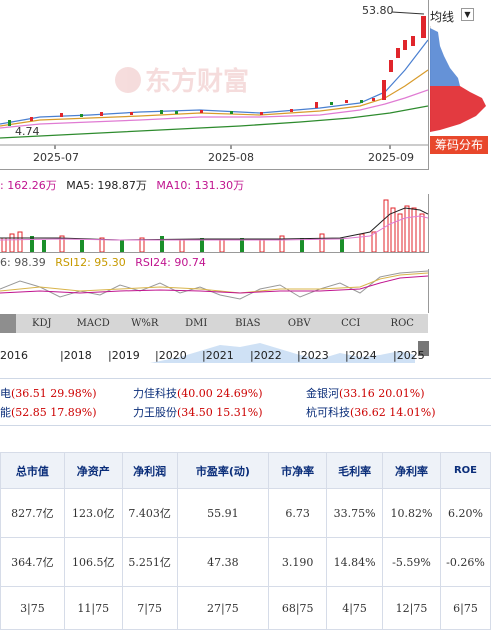  What do you see at coordinates (171, 355) in the screenshot?
I see `year-label: |2020` at bounding box center [171, 355].